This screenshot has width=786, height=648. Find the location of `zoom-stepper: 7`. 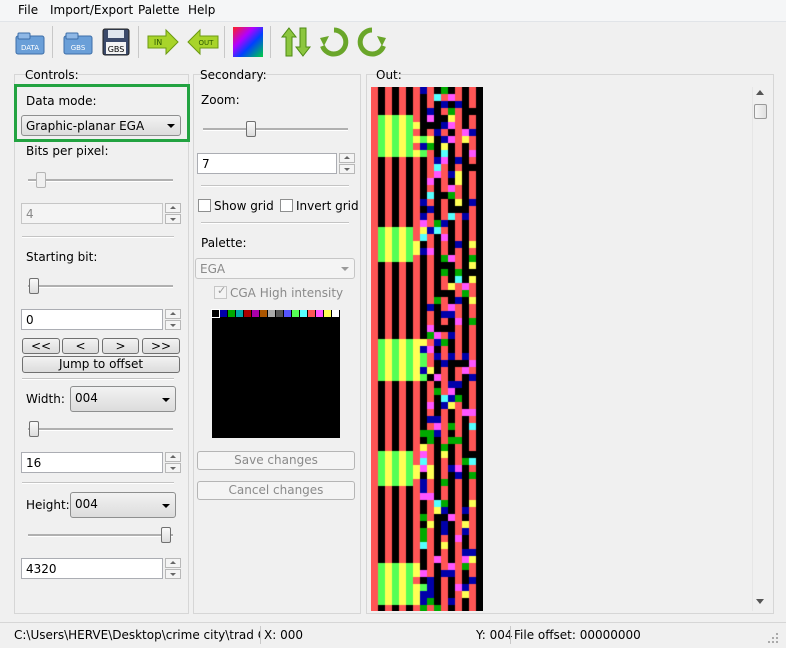

zoom-stepper: 7 is located at coordinates (276, 163).